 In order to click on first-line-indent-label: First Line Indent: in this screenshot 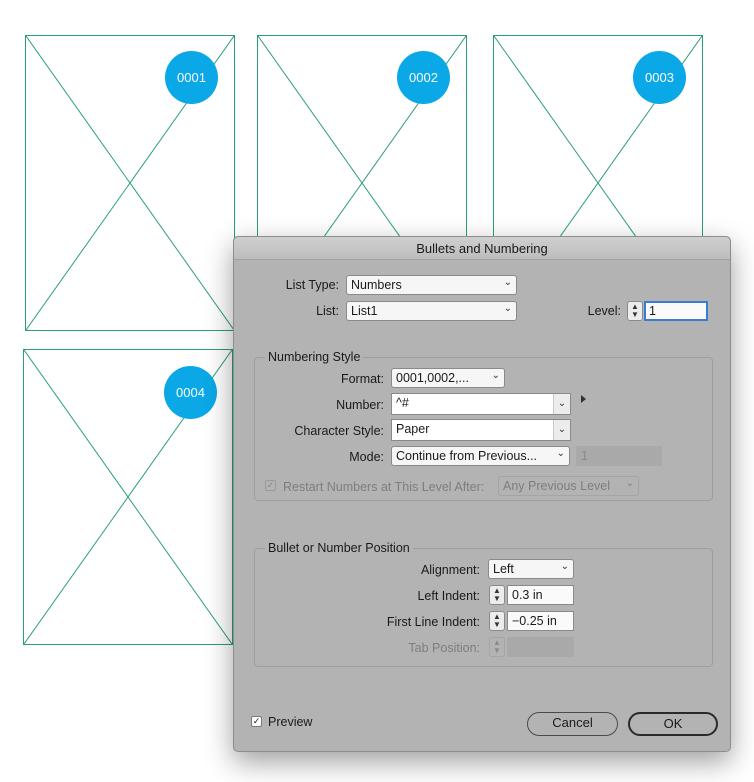, I will do `click(433, 622)`.